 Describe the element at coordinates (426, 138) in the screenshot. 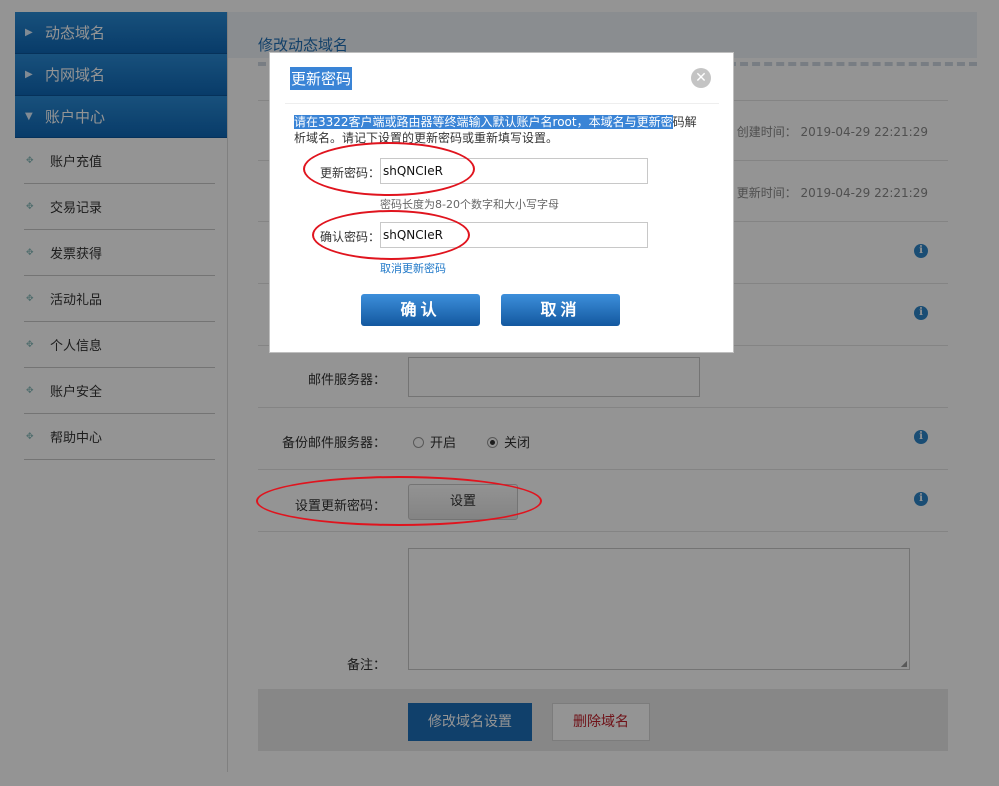

I see `description-text-2: 析域名。请记下设置的更新密码或重新填写设置。` at that location.